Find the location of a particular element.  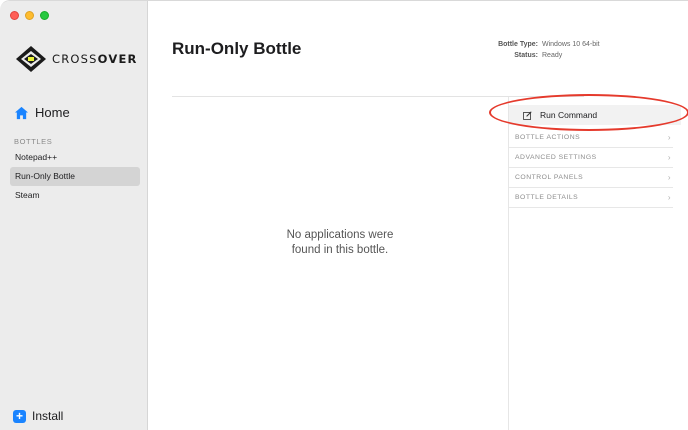

crossover-logo: CROSSOVER is located at coordinates (76, 59).